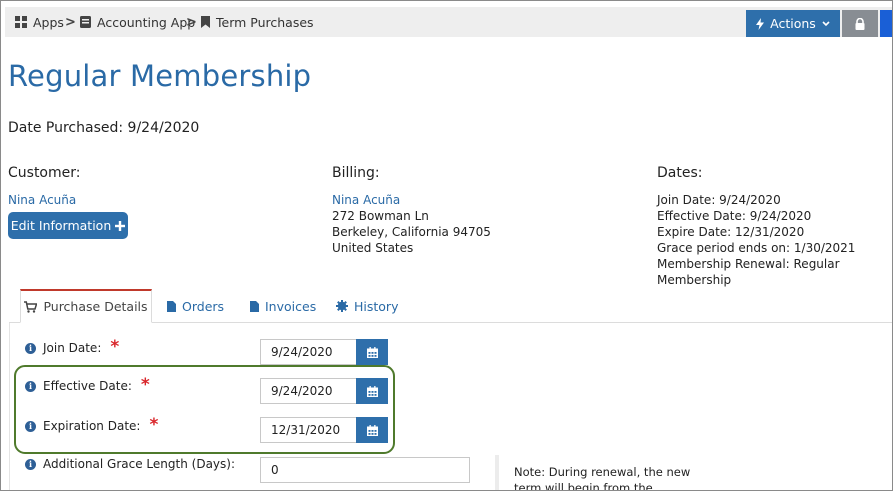  Describe the element at coordinates (342, 306) in the screenshot. I see `history-gear-icon` at that location.